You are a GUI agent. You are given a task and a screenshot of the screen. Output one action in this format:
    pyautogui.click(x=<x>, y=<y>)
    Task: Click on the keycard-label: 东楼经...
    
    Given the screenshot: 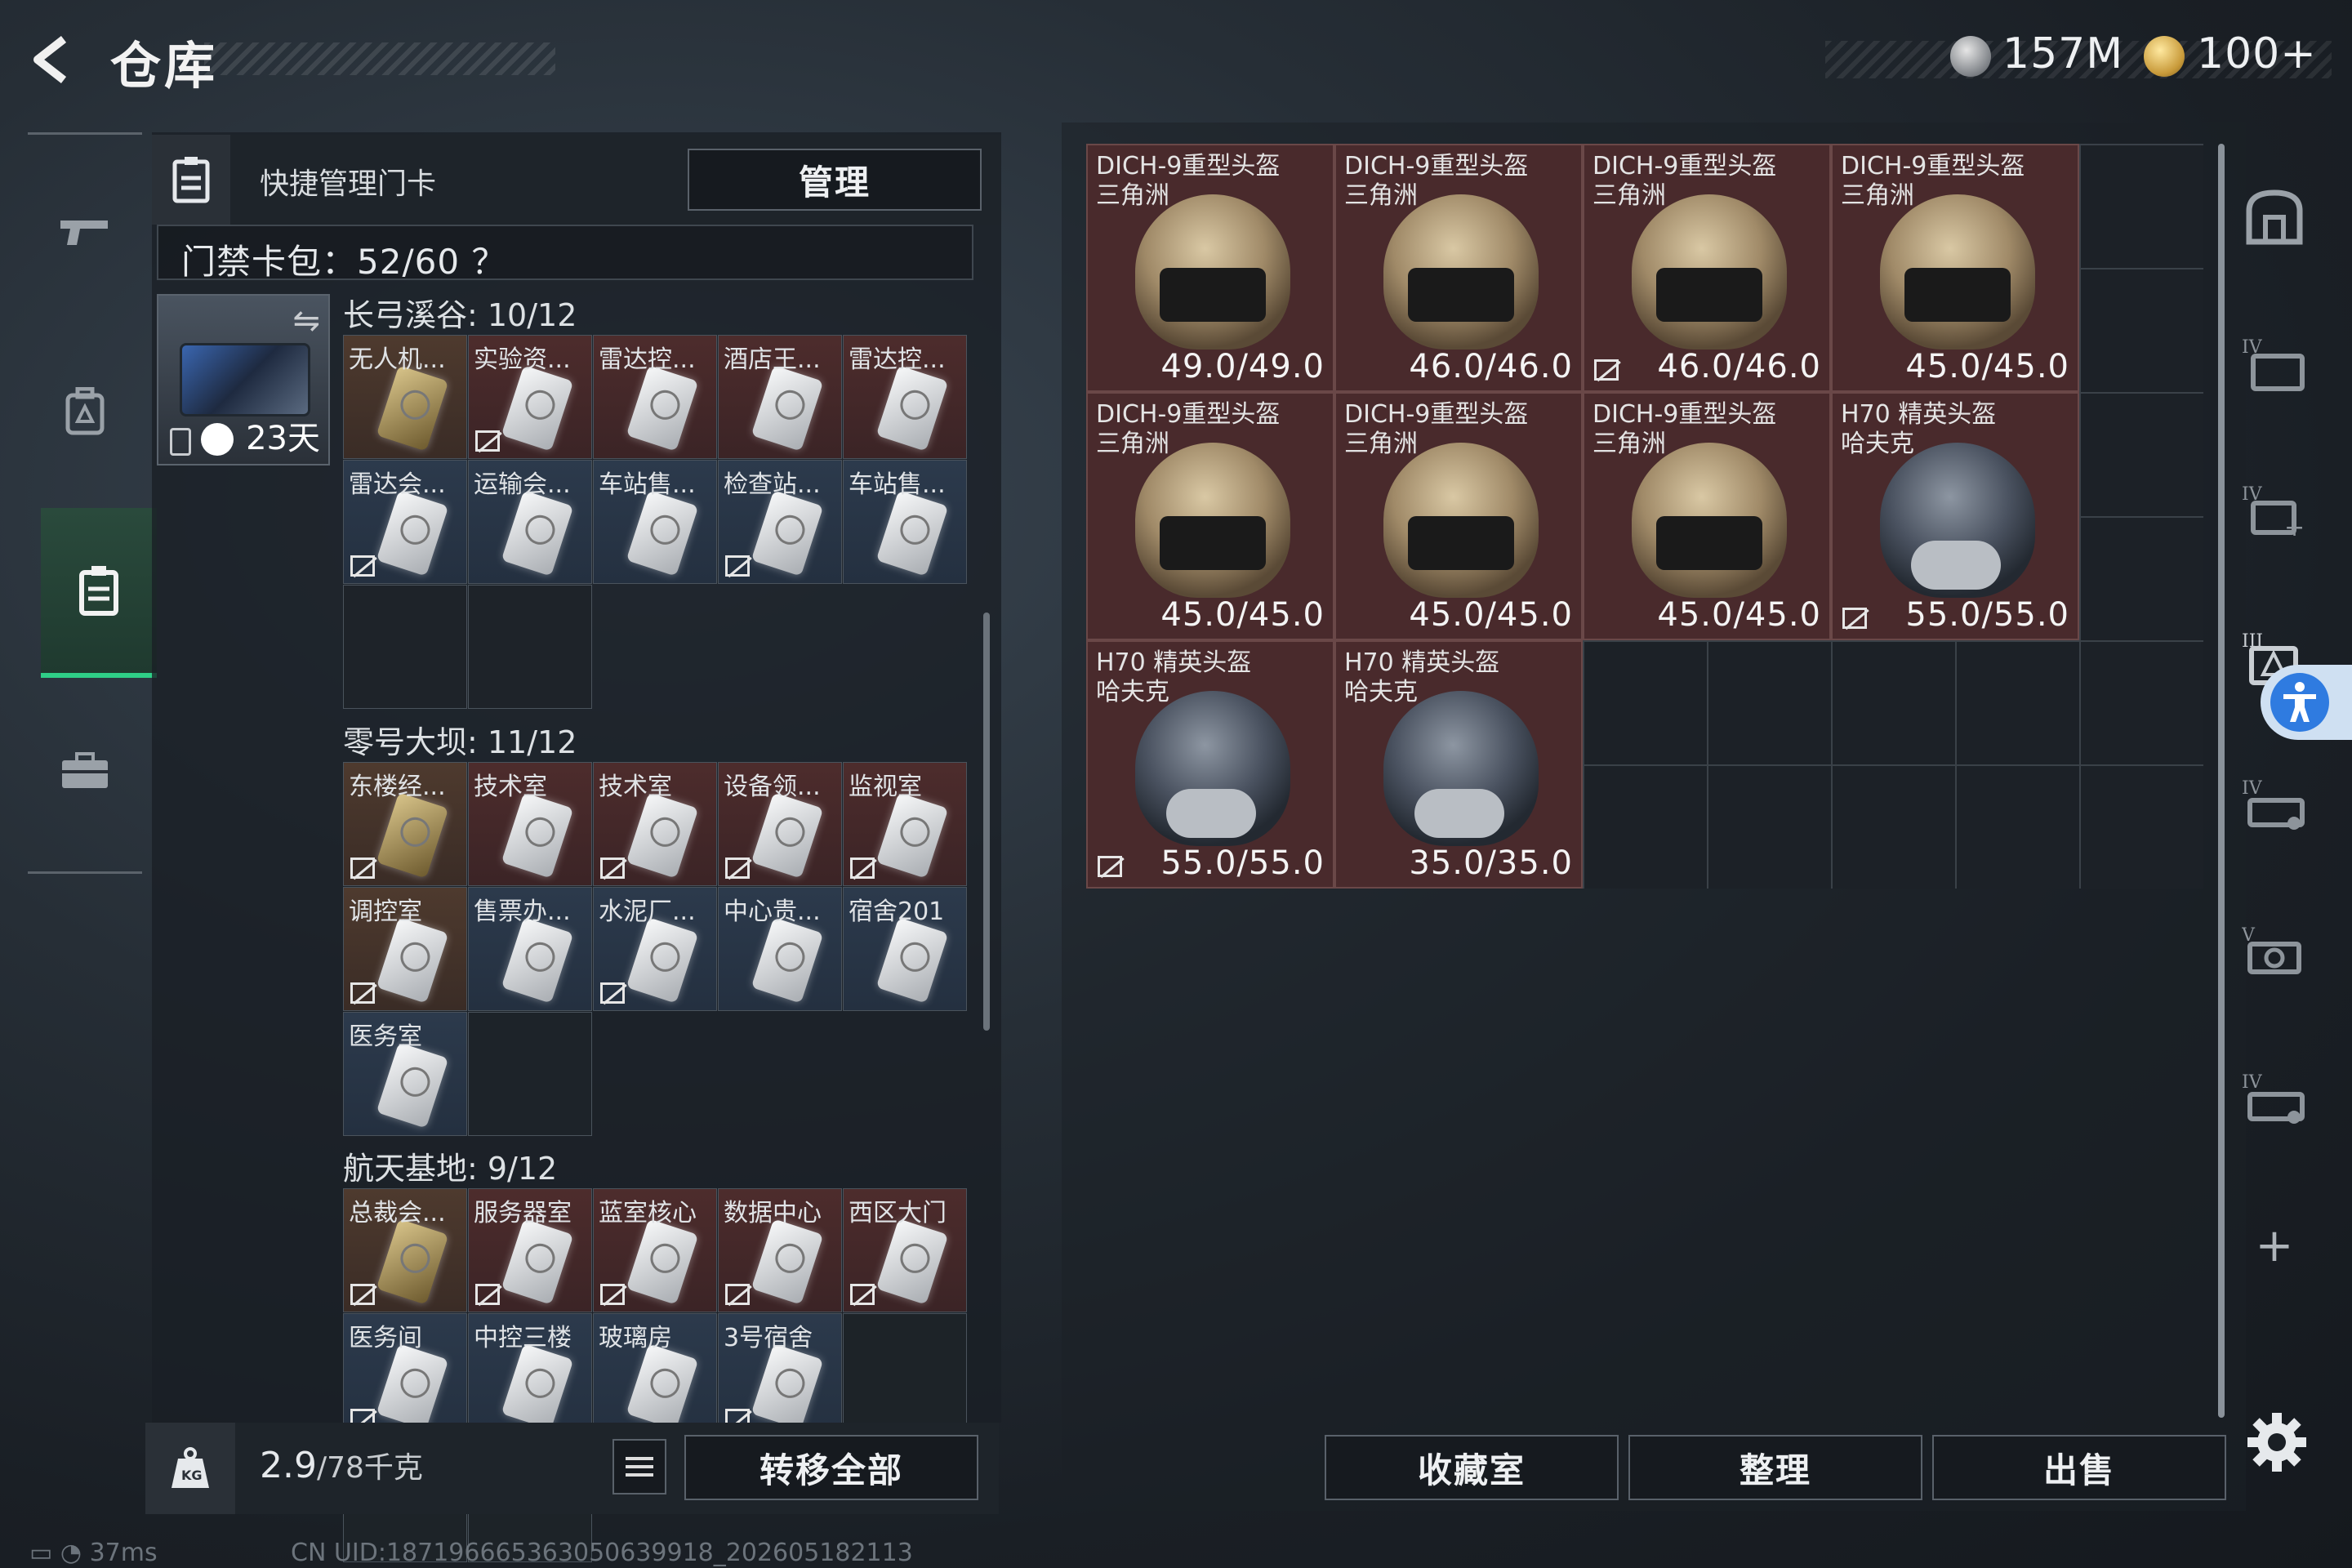 What is the action you would take?
    pyautogui.click(x=397, y=787)
    